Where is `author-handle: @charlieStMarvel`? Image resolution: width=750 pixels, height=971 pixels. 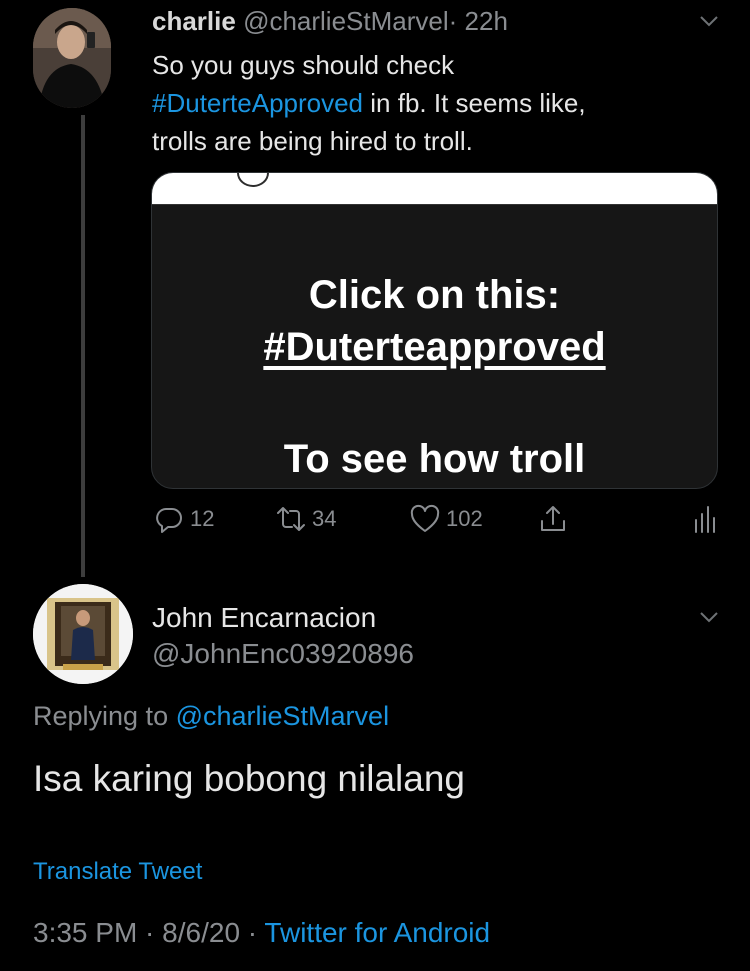 author-handle: @charlieStMarvel is located at coordinates (346, 21).